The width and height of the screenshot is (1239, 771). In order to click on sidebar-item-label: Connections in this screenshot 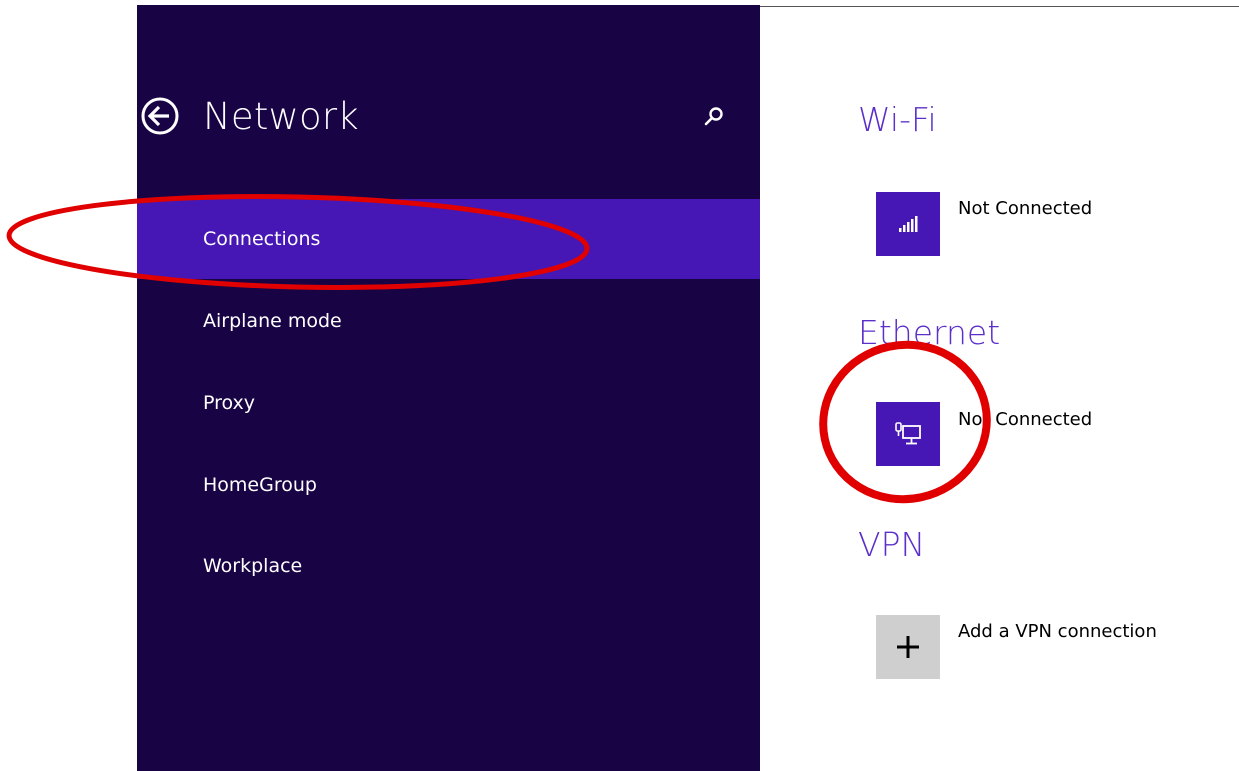, I will do `click(262, 239)`.